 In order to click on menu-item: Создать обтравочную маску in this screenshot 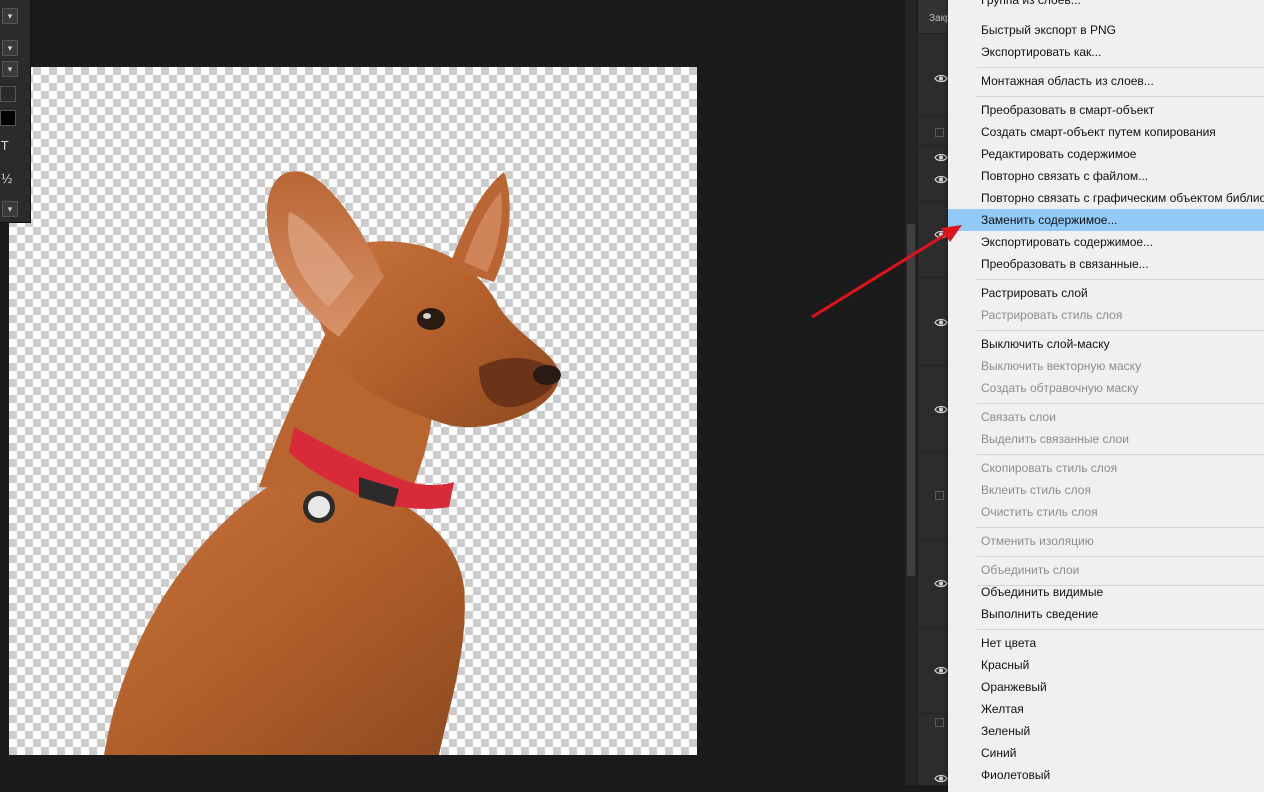, I will do `click(1060, 388)`.